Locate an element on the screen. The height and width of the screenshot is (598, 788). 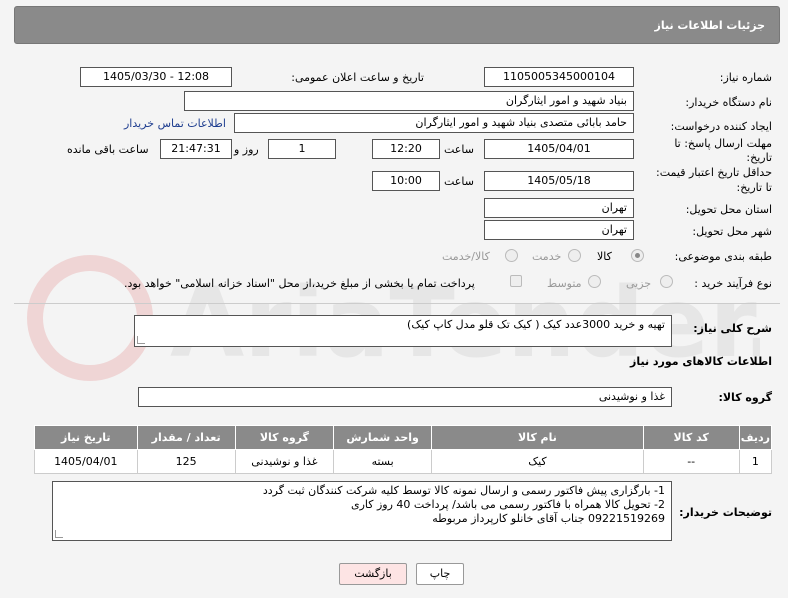
reply-deadline-label: مهلت ارسال پاسخ: تا is located at coordinates (723, 143).